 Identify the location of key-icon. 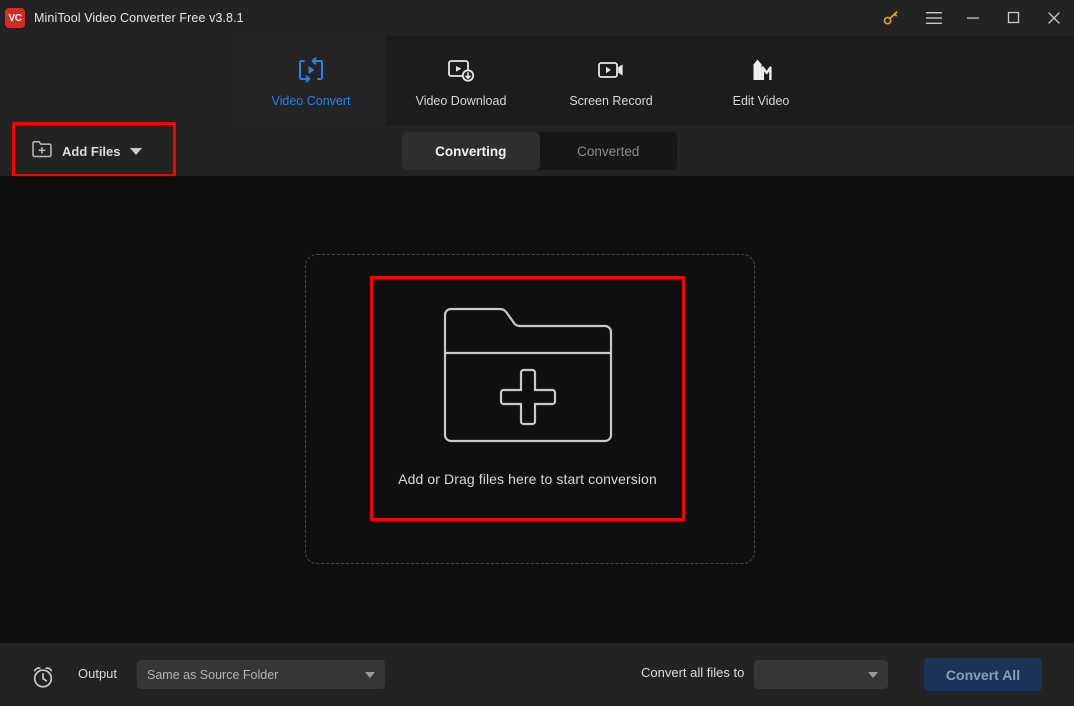
(891, 18).